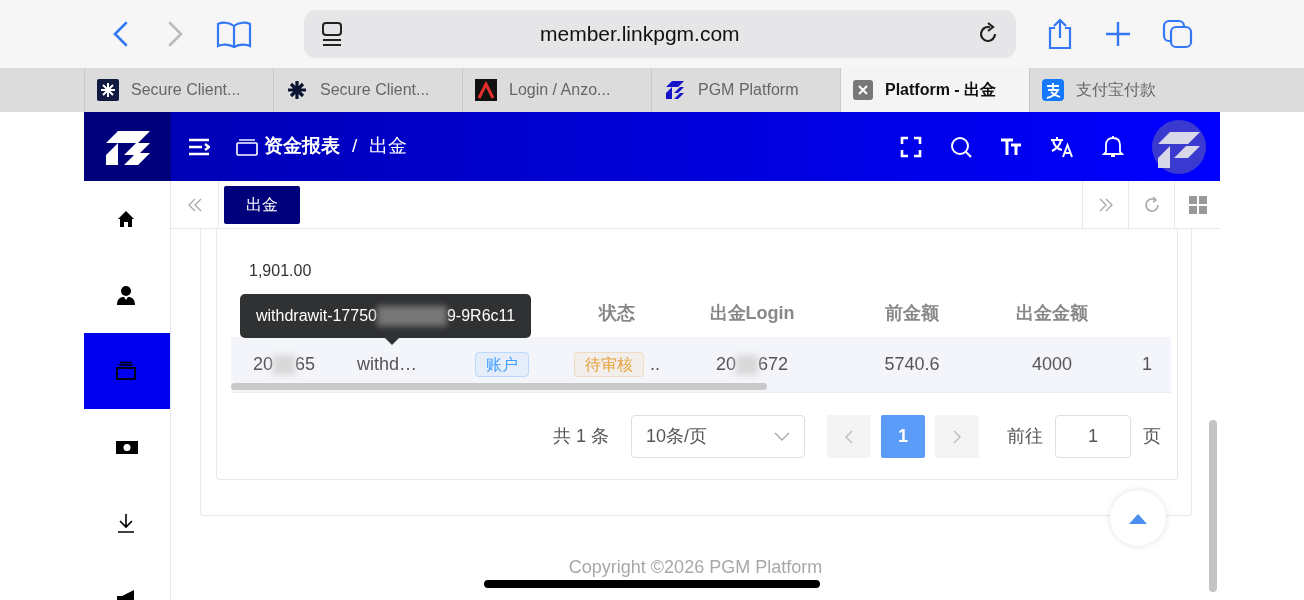  I want to click on goto-label: 前往, so click(1025, 436).